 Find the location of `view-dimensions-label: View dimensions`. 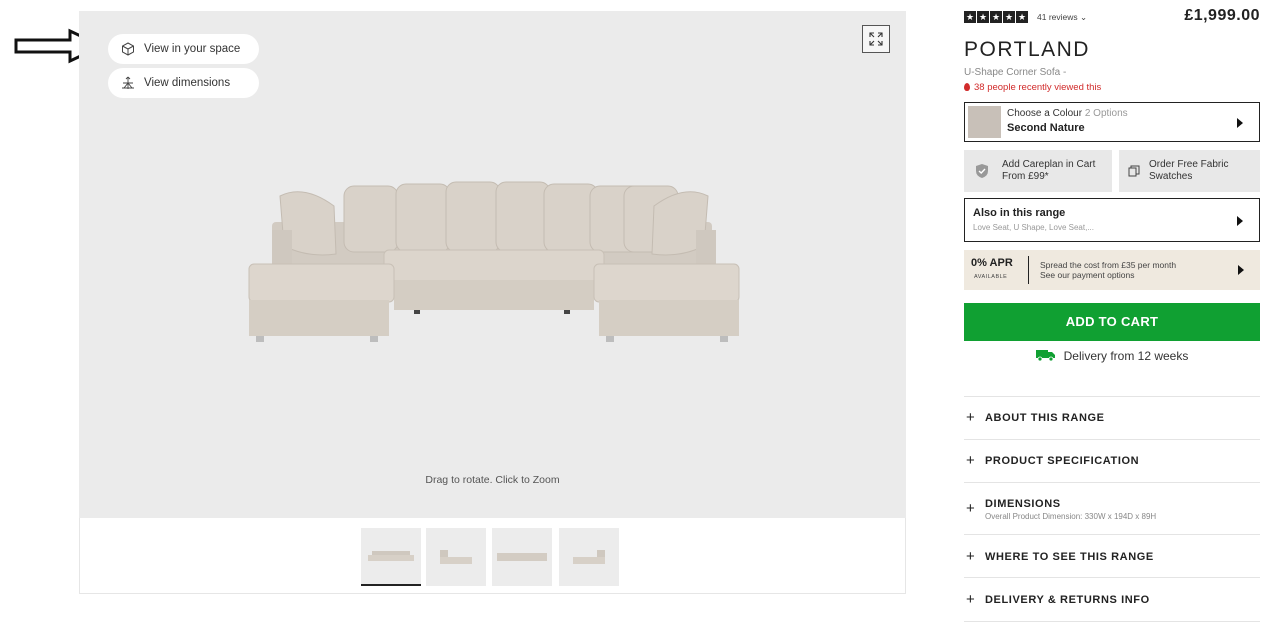

view-dimensions-label: View dimensions is located at coordinates (187, 83).